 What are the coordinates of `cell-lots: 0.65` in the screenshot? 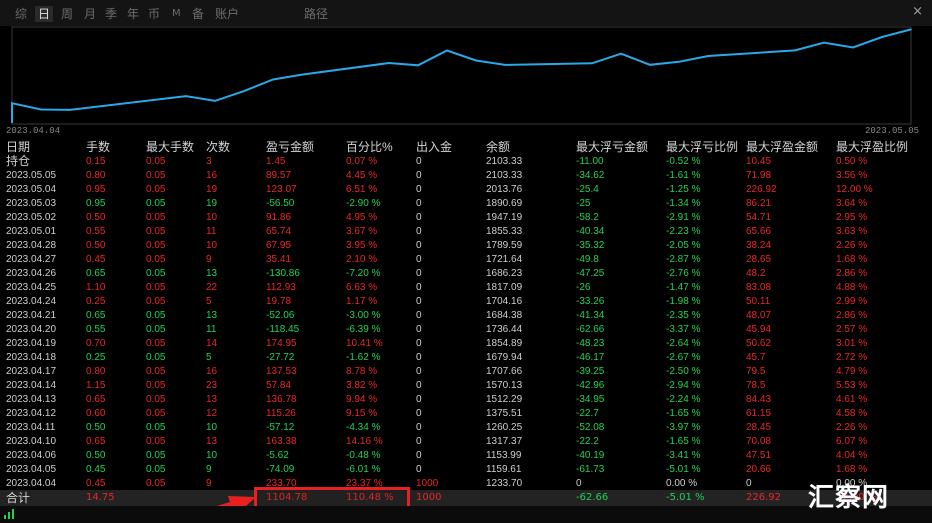 It's located at (96, 315).